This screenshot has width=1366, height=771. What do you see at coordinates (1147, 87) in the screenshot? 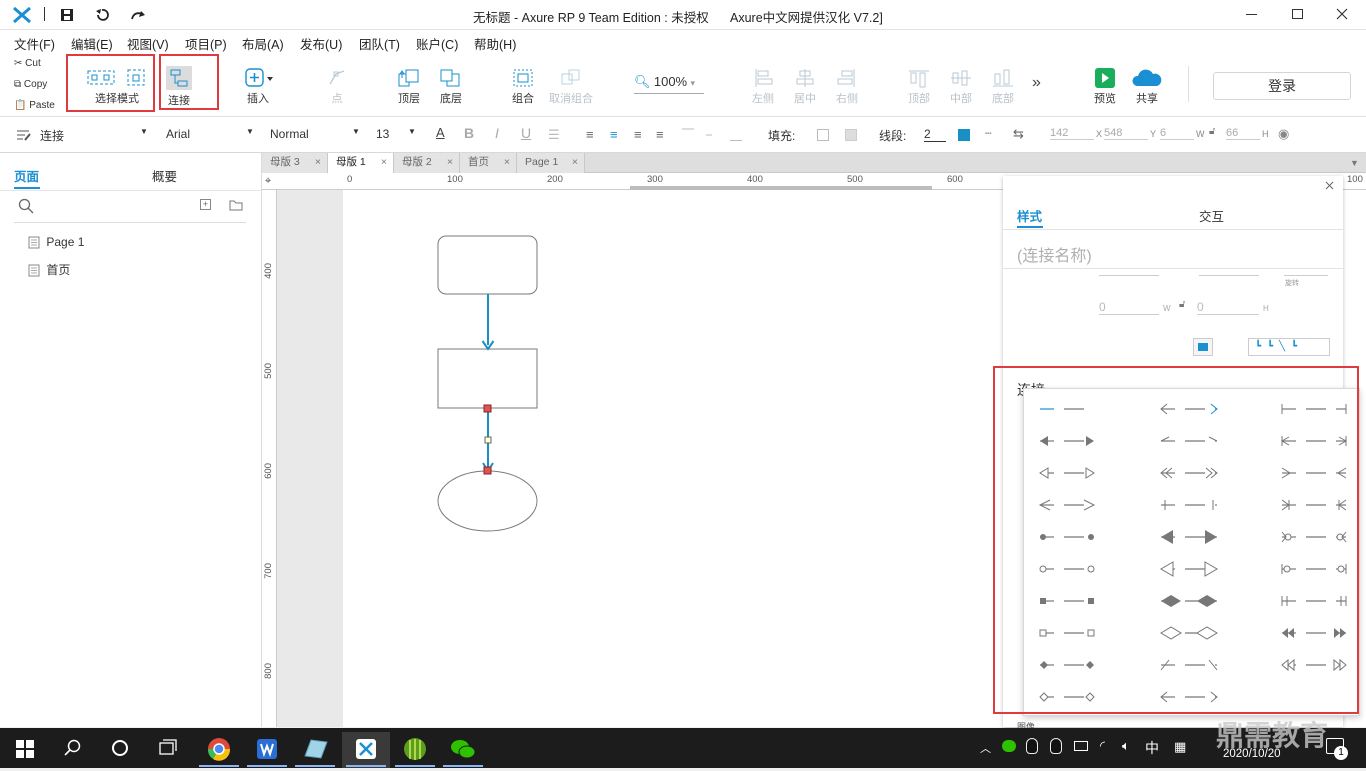
I see `share-button: 共享` at bounding box center [1147, 87].